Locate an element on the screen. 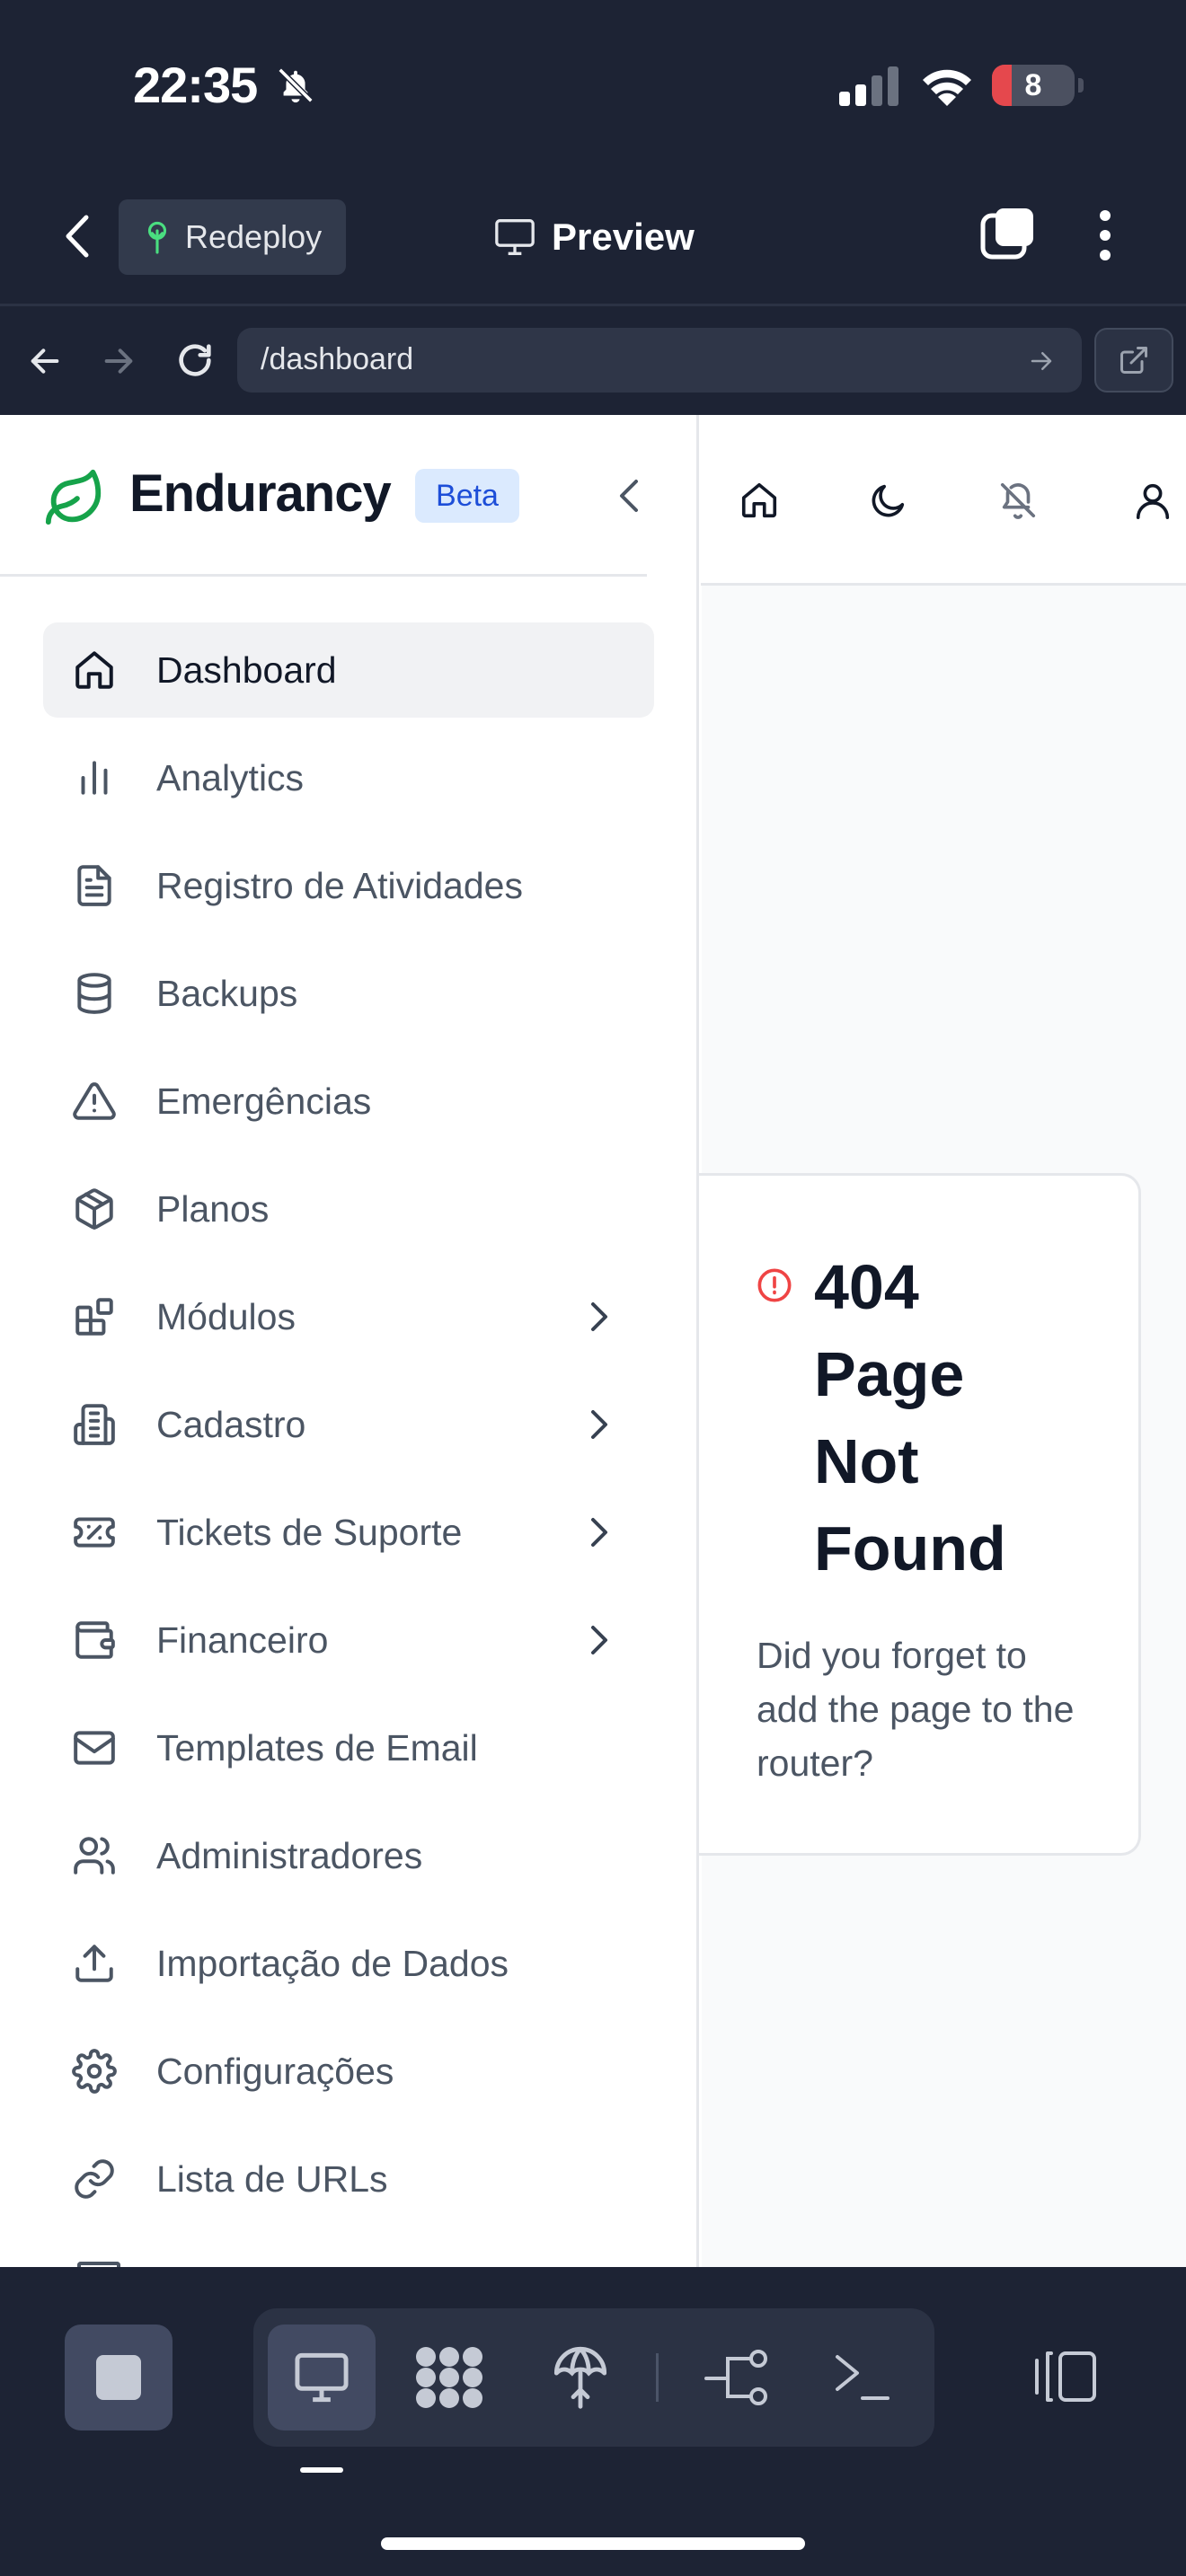 This screenshot has width=1186, height=2576. url-text: /dashboard is located at coordinates (337, 359).